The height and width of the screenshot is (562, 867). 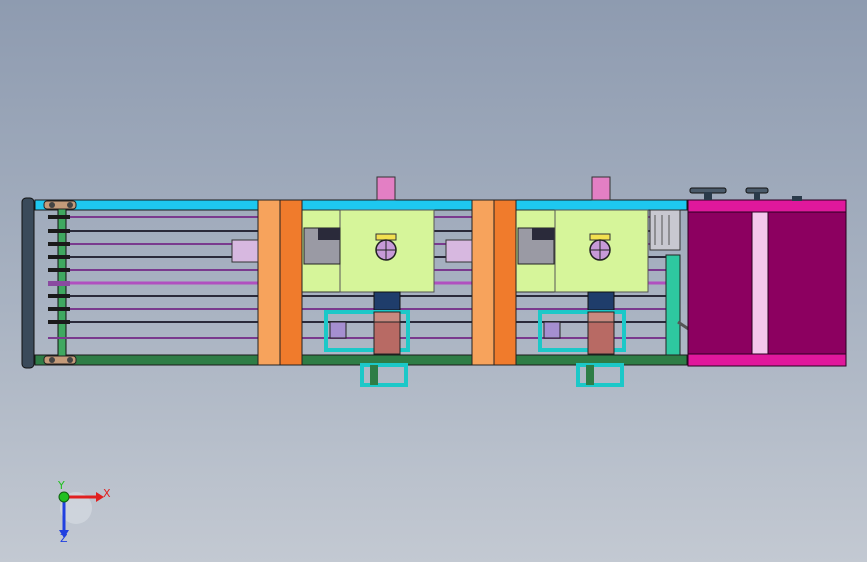 What do you see at coordinates (505, 282) in the screenshot?
I see `orange-column-2b` at bounding box center [505, 282].